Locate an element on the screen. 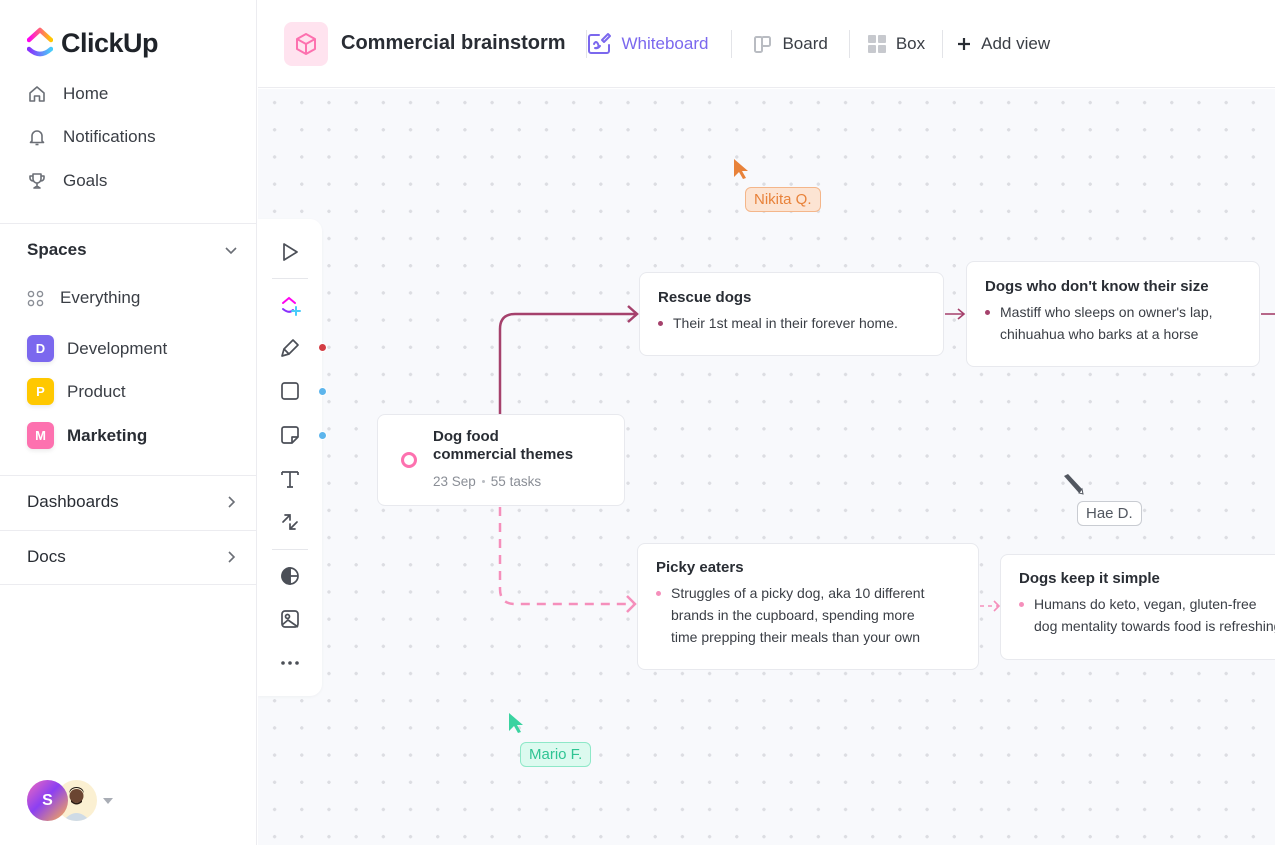  toolbar-divider is located at coordinates (290, 549).